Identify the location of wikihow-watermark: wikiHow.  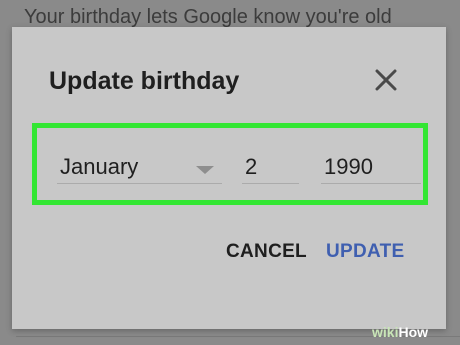
(400, 332).